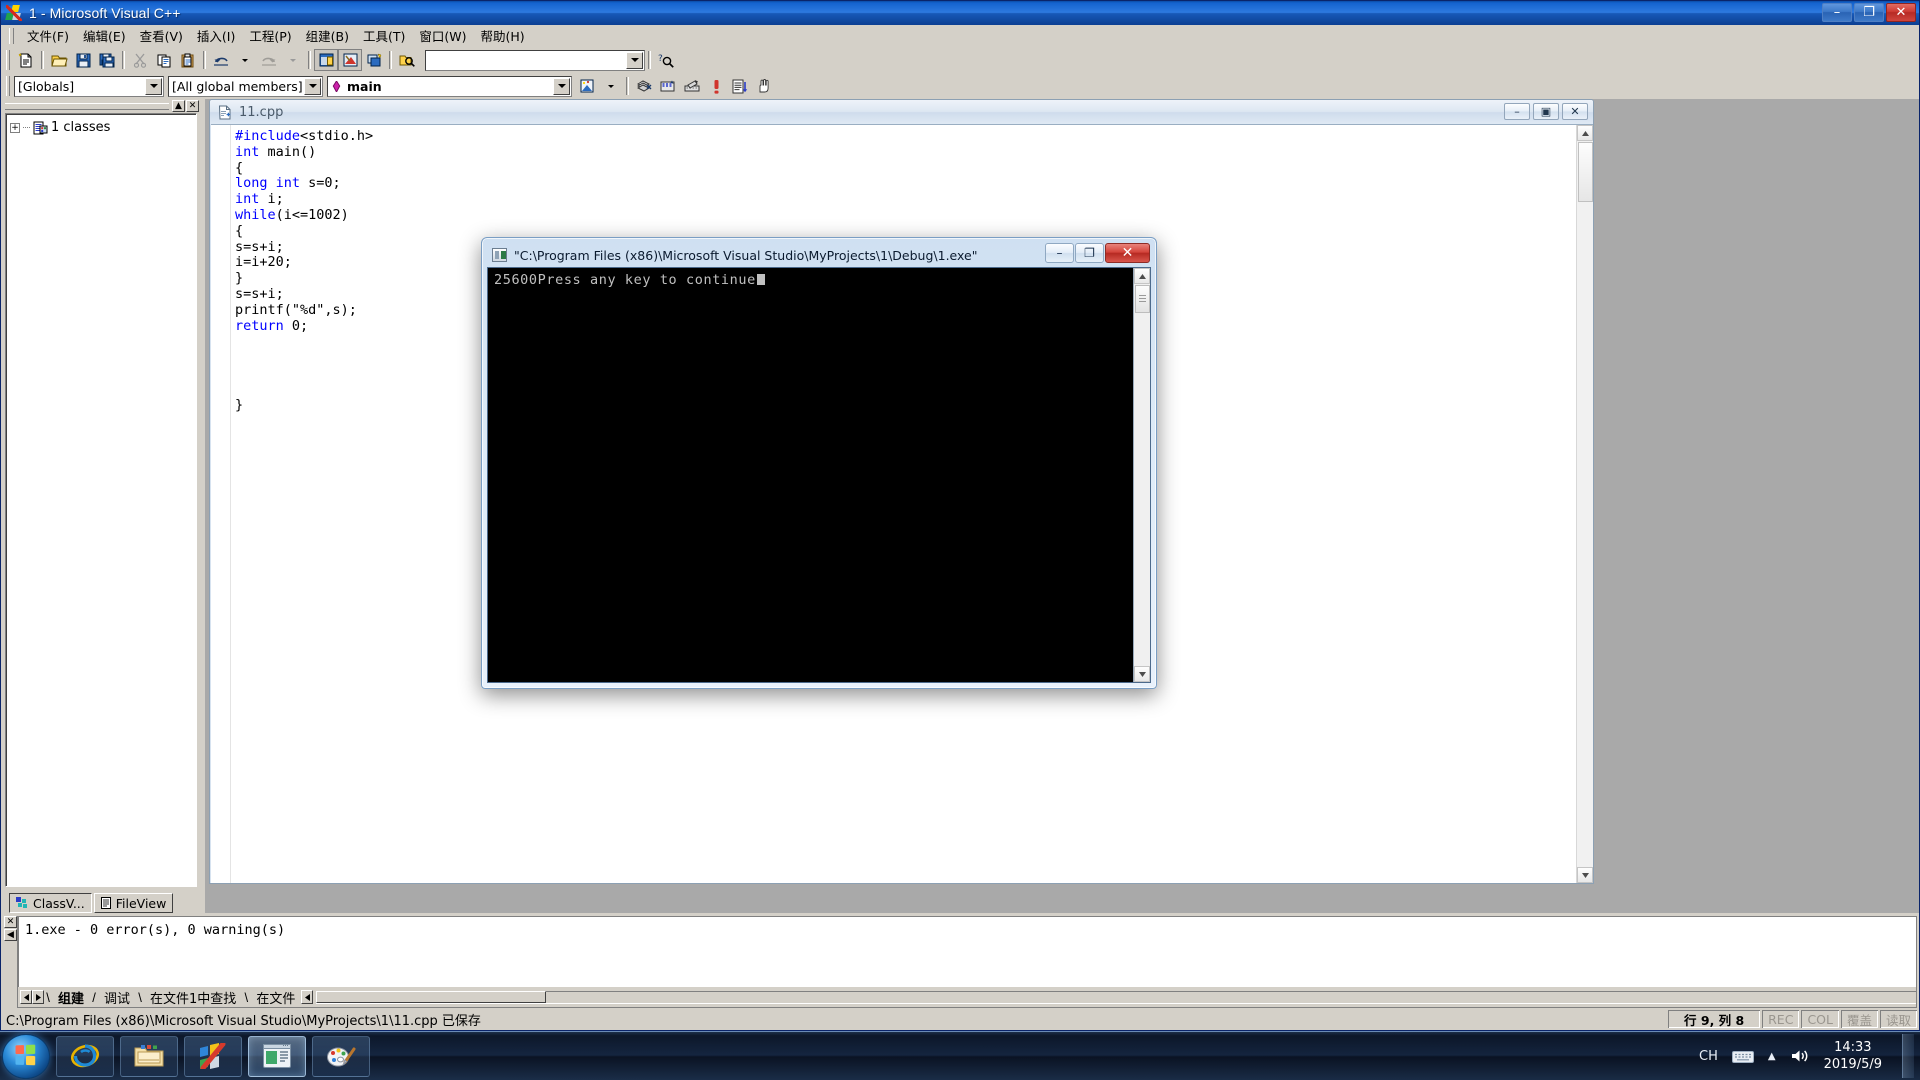 This screenshot has height=1080, width=1920. Describe the element at coordinates (1116, 997) in the screenshot. I see `output-tabs-scrollbar` at that location.